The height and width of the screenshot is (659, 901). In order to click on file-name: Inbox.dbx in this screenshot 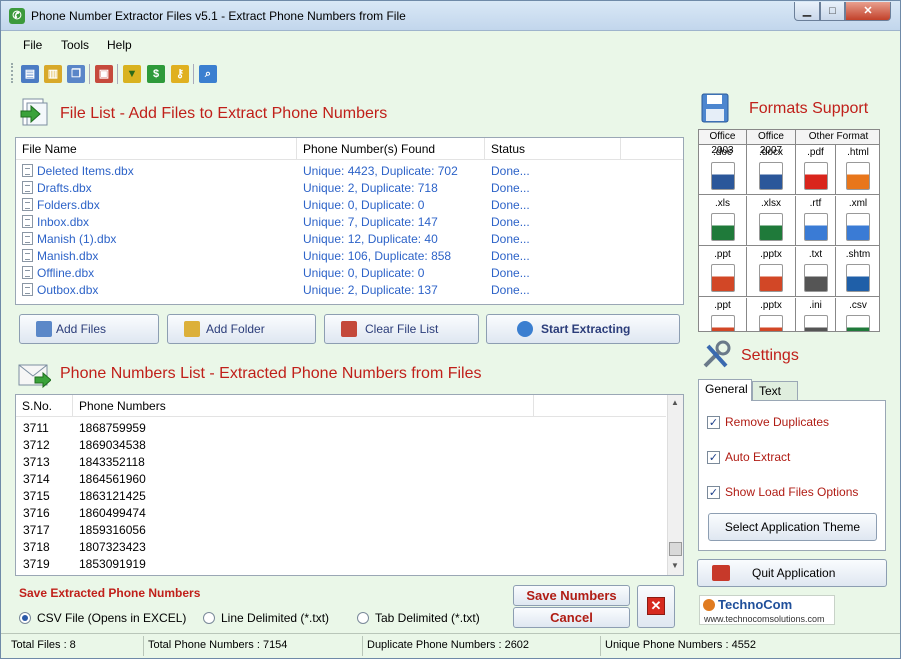, I will do `click(63, 222)`.